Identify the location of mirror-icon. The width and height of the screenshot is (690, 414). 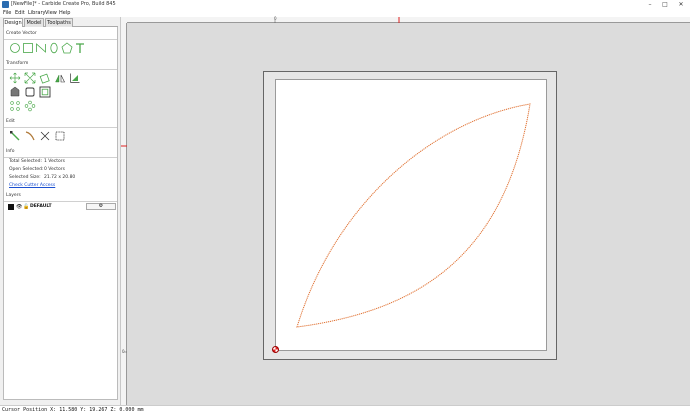
(60, 78).